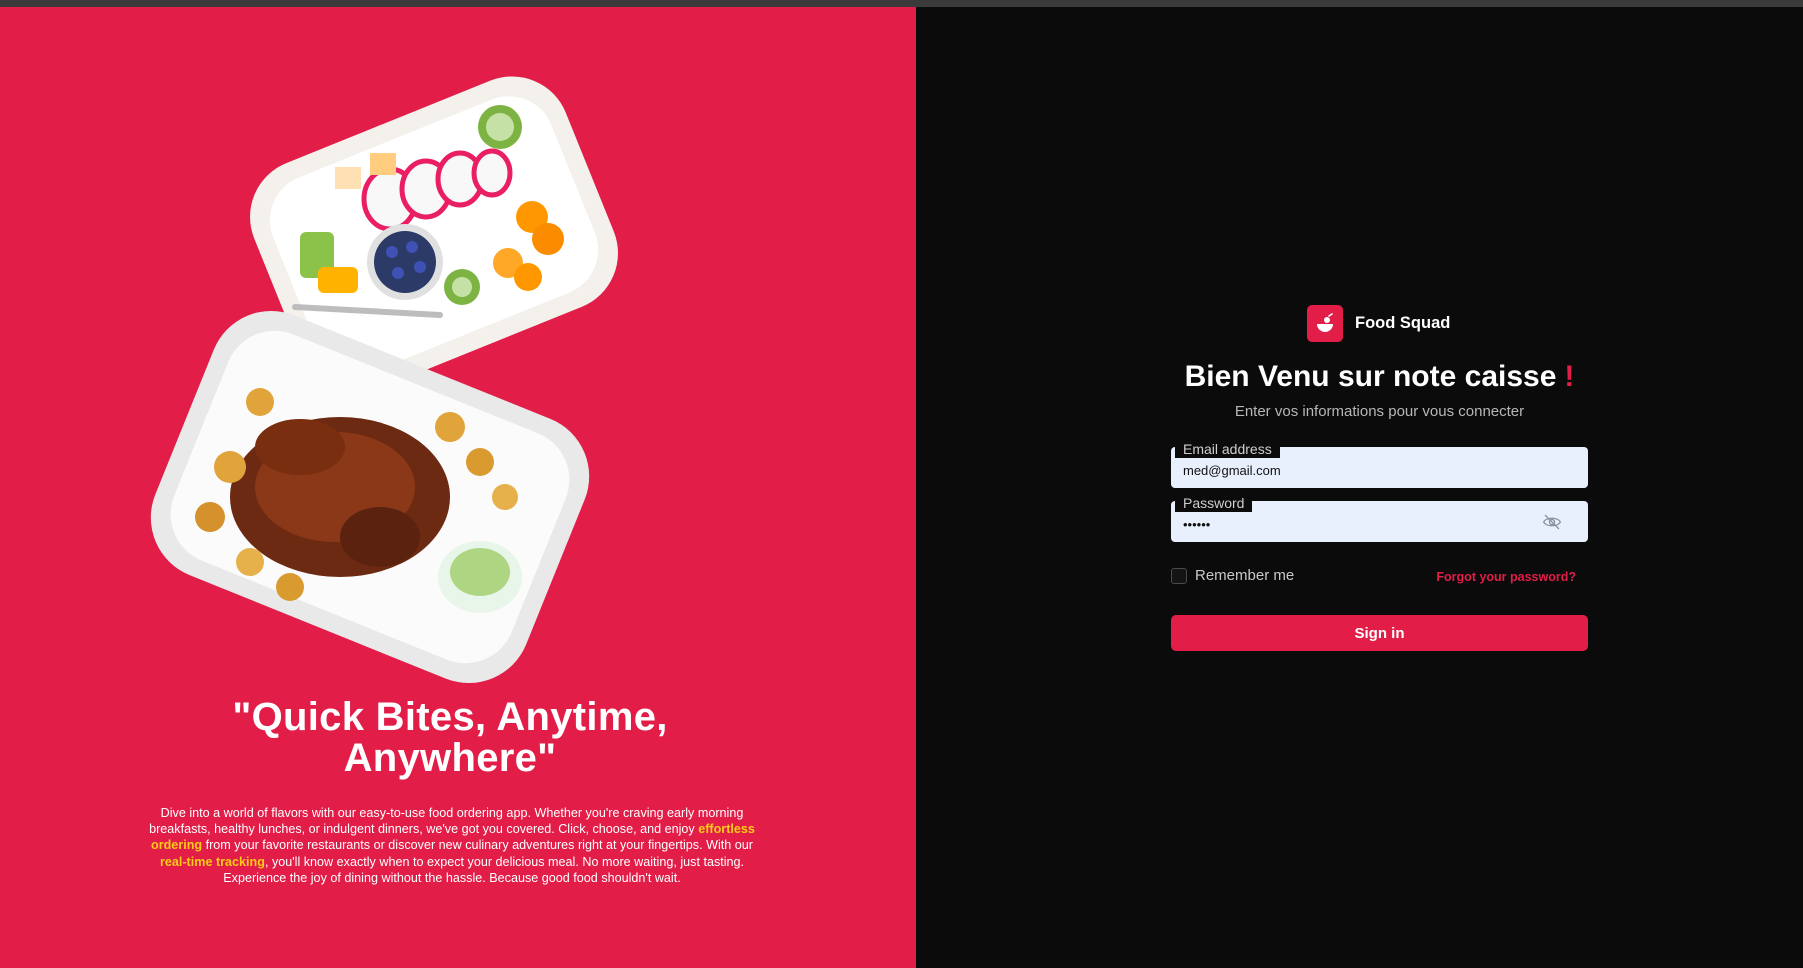 Image resolution: width=1803 pixels, height=968 pixels. I want to click on remember-me: Remember me, so click(1232, 575).